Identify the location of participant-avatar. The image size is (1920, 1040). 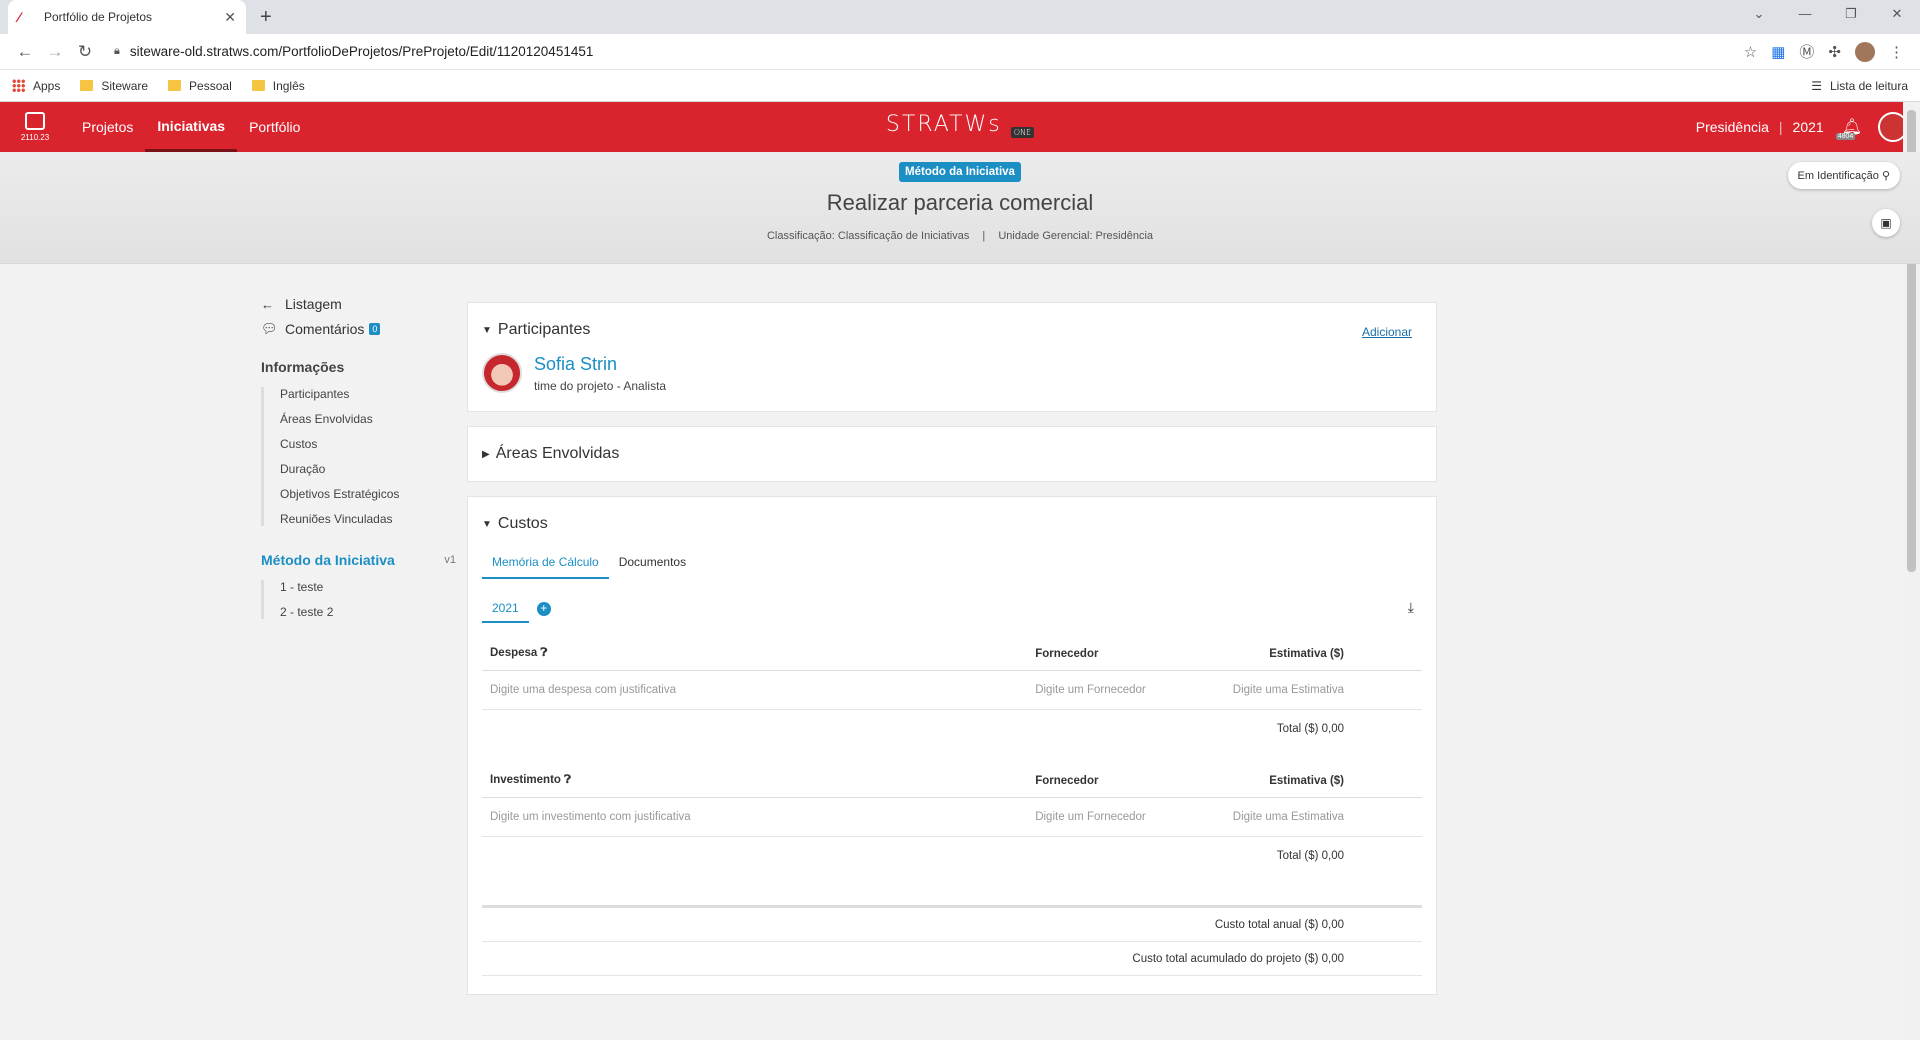
(502, 373).